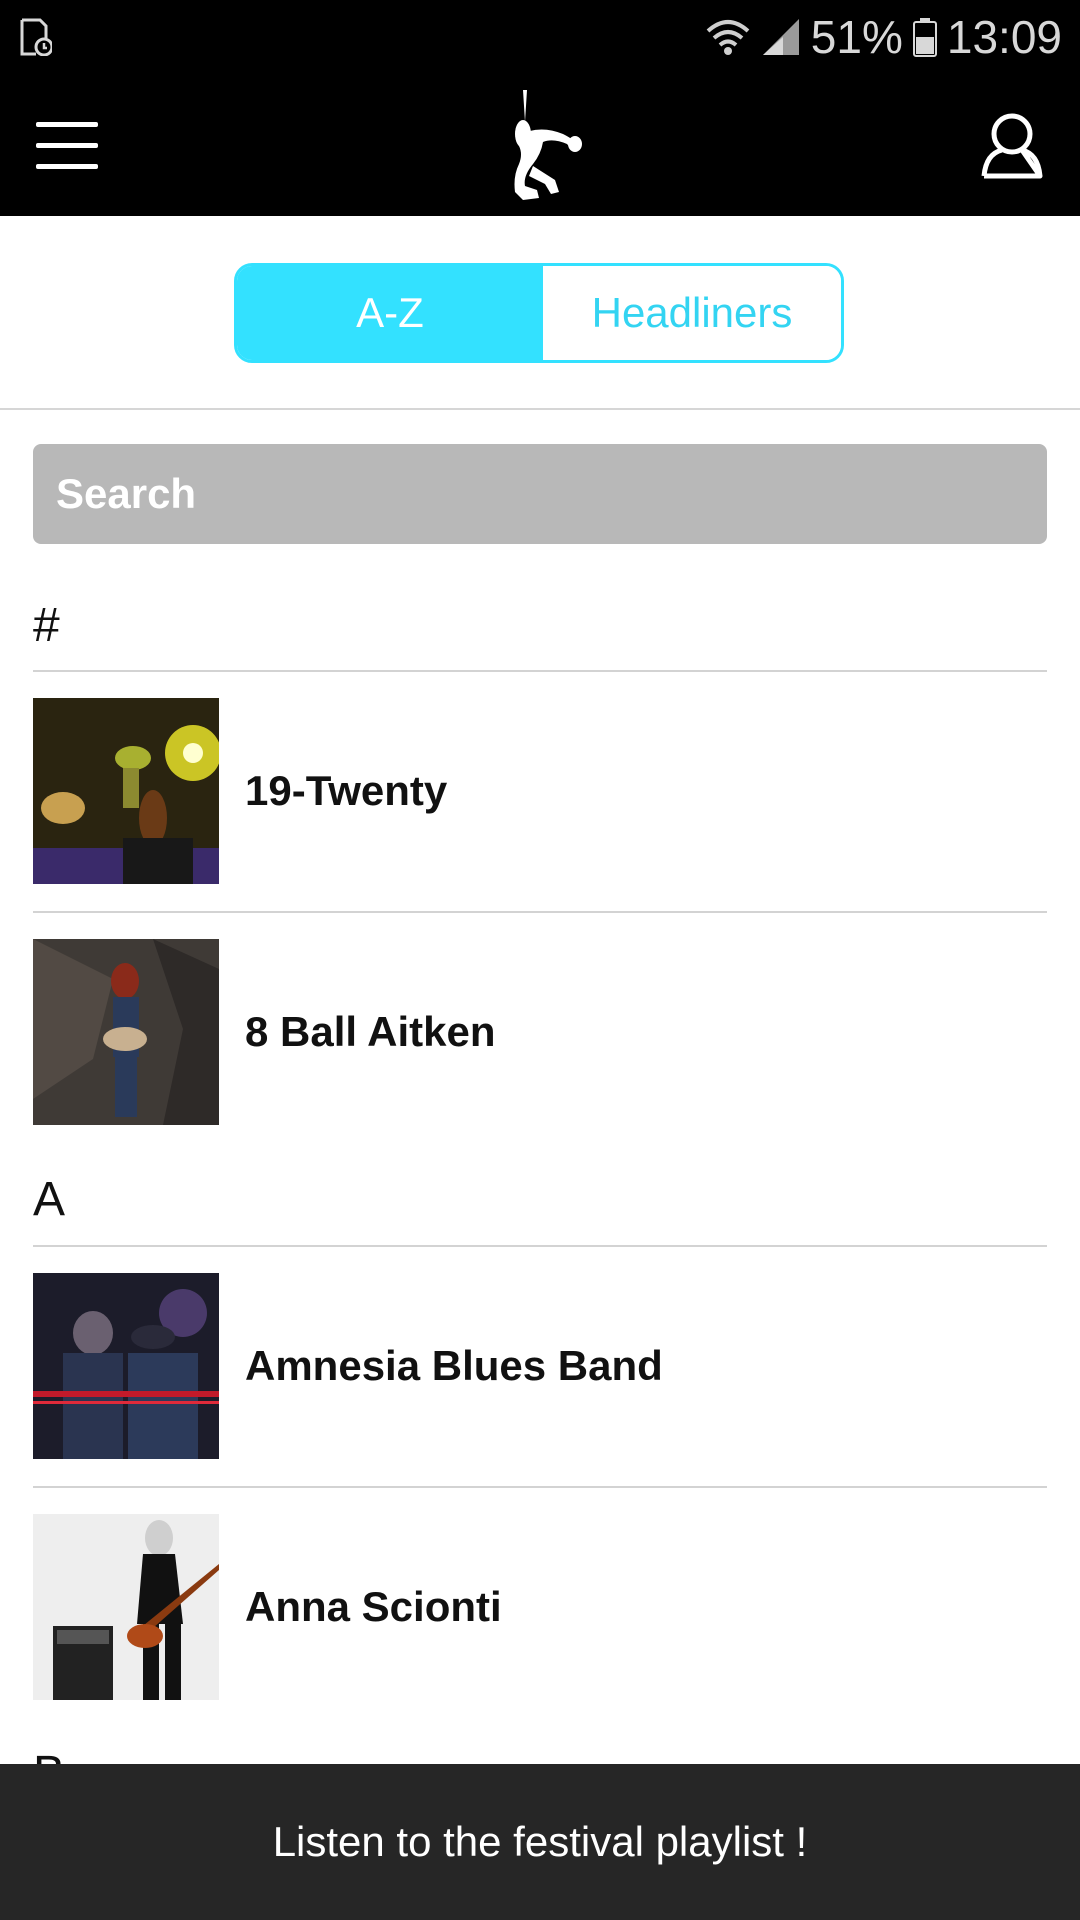  Describe the element at coordinates (36, 37) in the screenshot. I see `screen-record-icon` at that location.